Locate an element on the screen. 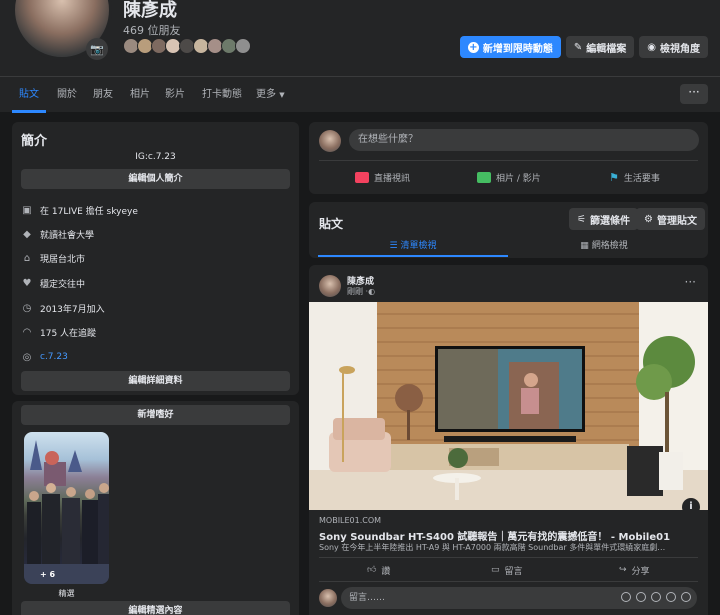  intro-item-instagram: ◎ c.7.23 is located at coordinates (44, 357).